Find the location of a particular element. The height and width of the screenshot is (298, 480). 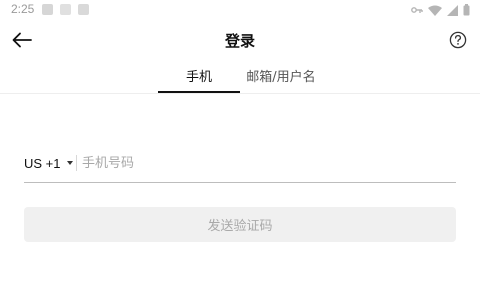

status-icons is located at coordinates (440, 10).